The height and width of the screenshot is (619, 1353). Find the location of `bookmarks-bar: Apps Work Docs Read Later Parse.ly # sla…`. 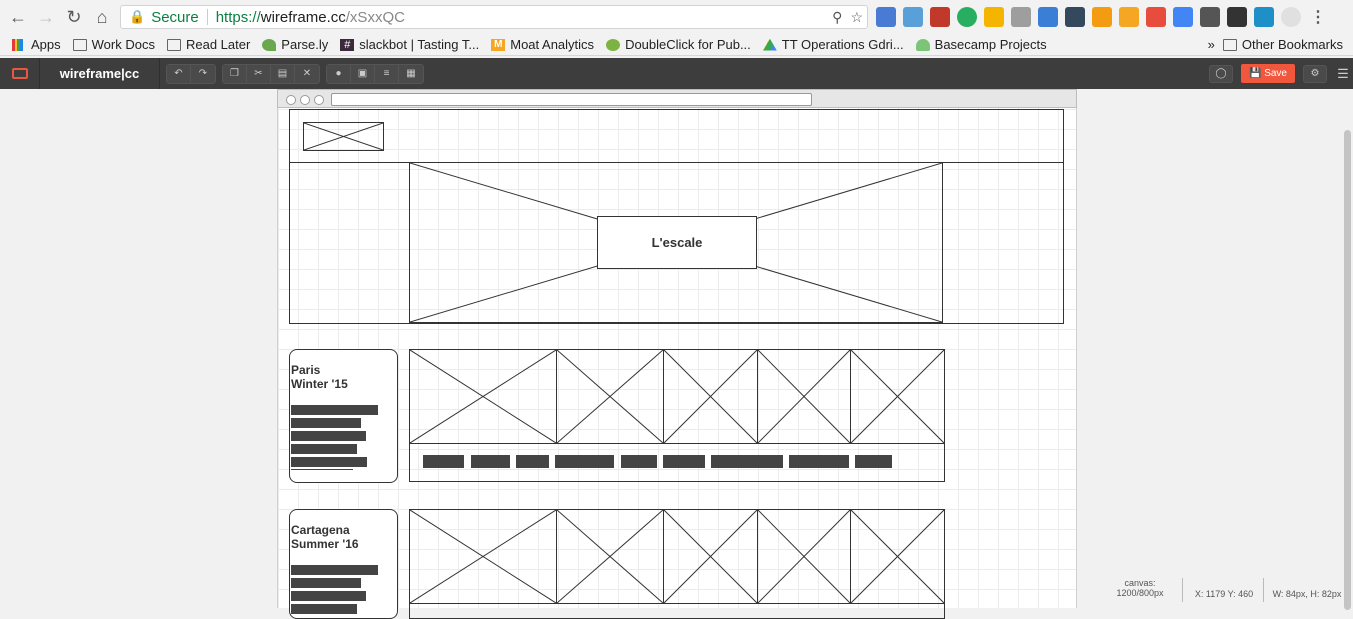

bookmarks-bar: Apps Work Docs Read Later Parse.ly # sla… is located at coordinates (676, 45).